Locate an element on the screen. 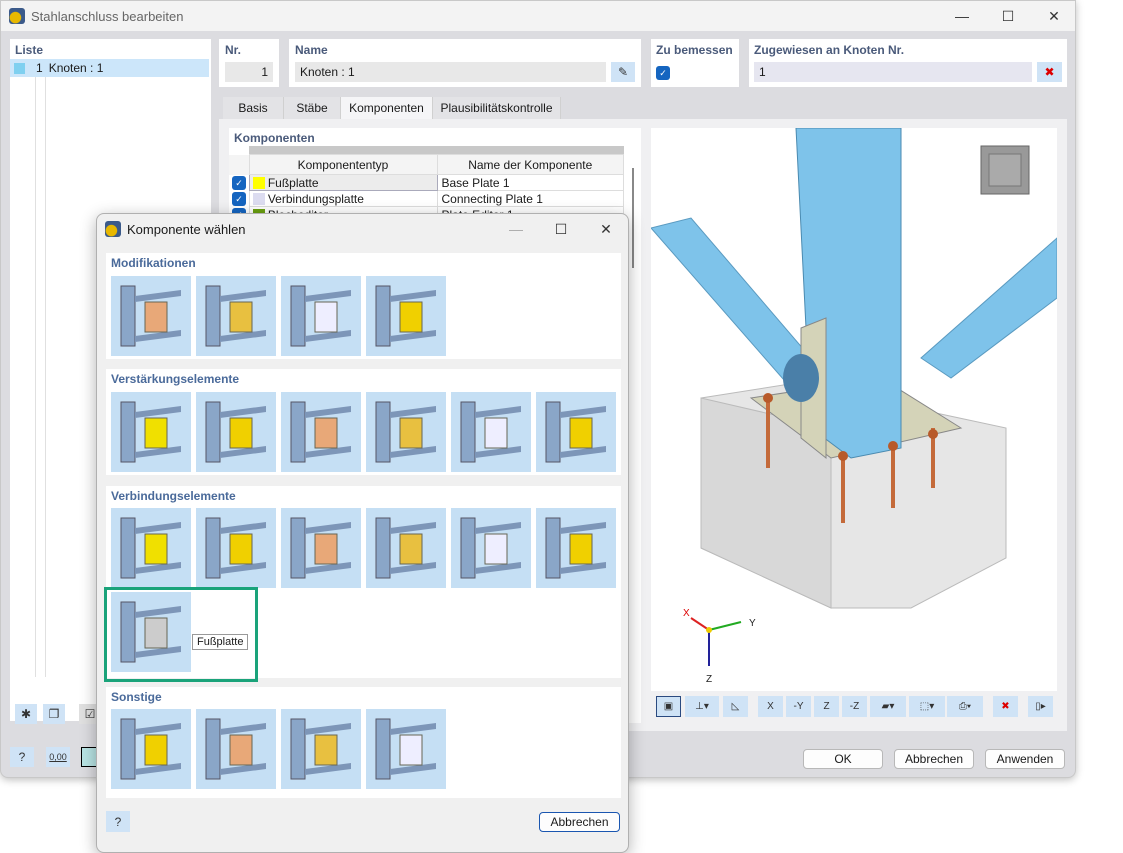  assigned-label: Zugewiesen an Knoten Nr. is located at coordinates (829, 50).